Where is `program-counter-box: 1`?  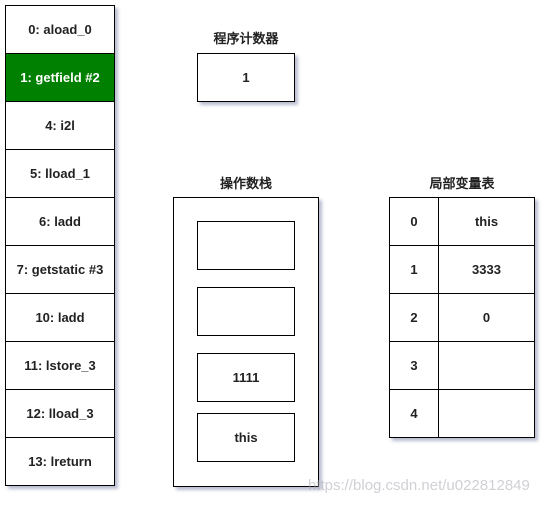 program-counter-box: 1 is located at coordinates (246, 77).